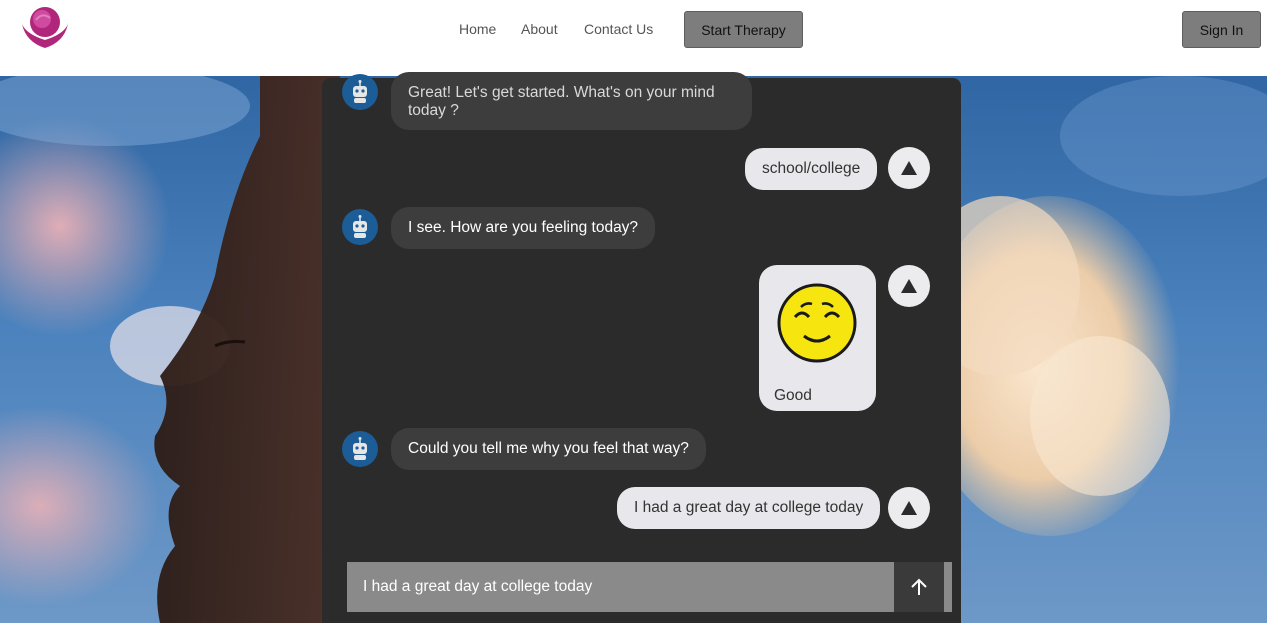 The image size is (1267, 623). What do you see at coordinates (749, 508) in the screenshot?
I see `user-message: I had a great day at college today` at bounding box center [749, 508].